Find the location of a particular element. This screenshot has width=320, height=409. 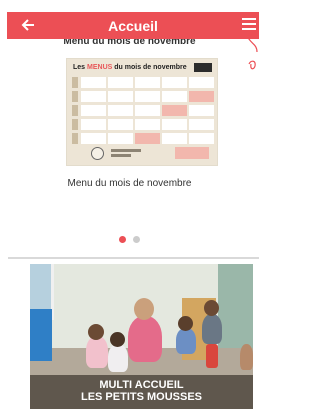

menu-stamp-icon is located at coordinates (97, 153).